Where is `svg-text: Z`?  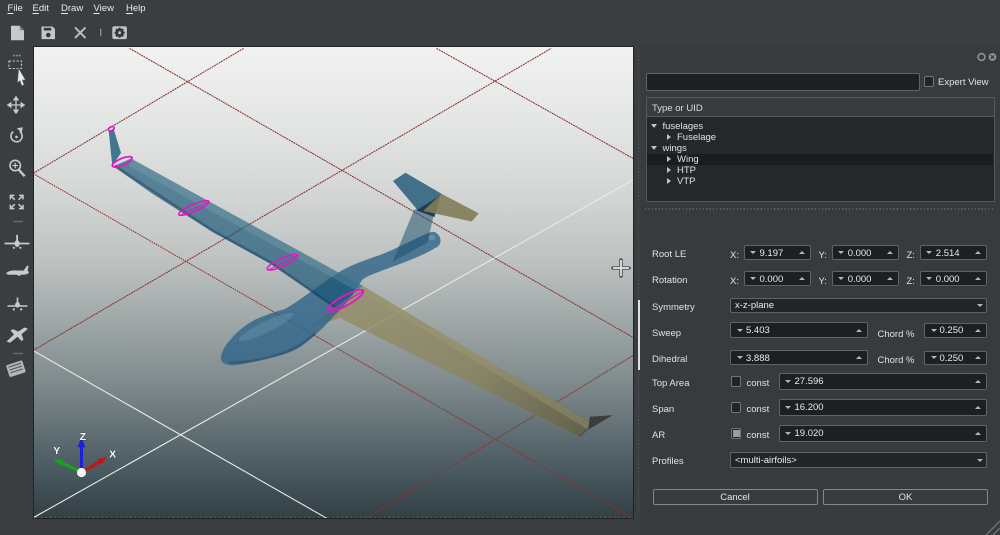
svg-text: Z is located at coordinates (83, 437).